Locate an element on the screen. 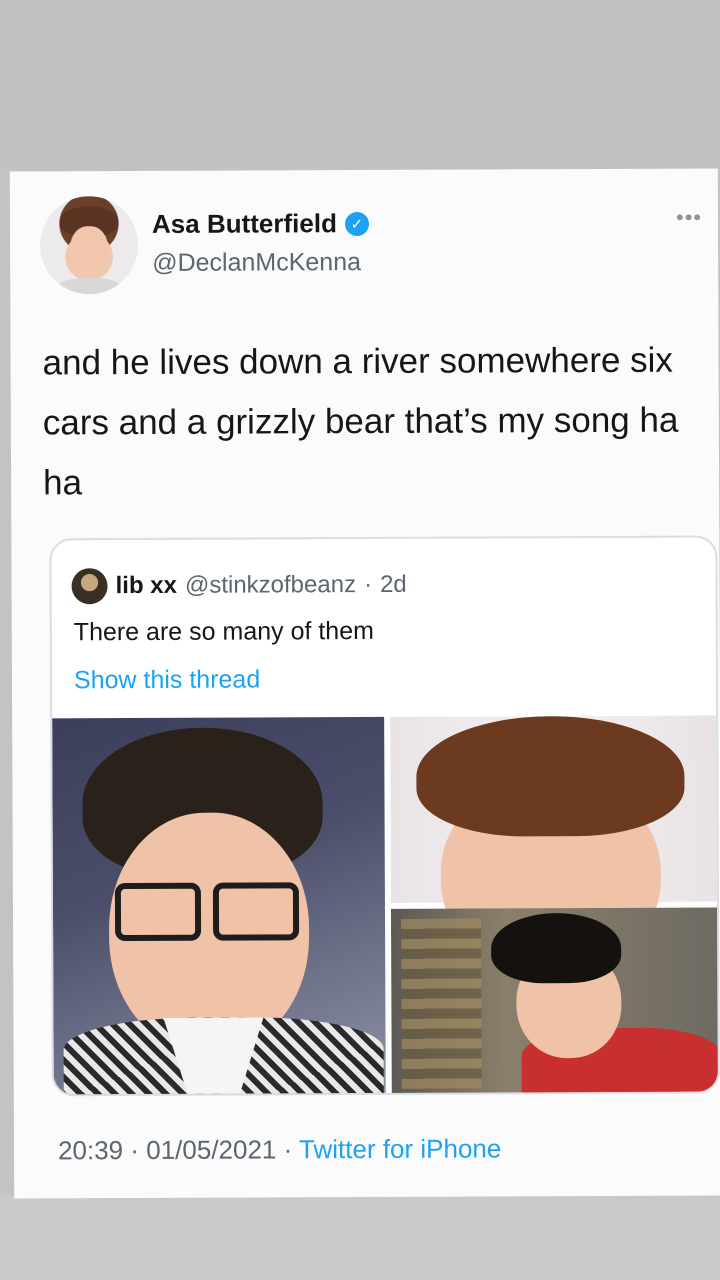 This screenshot has width=720, height=1280. verified-badge-icon: ✓ is located at coordinates (356, 223).